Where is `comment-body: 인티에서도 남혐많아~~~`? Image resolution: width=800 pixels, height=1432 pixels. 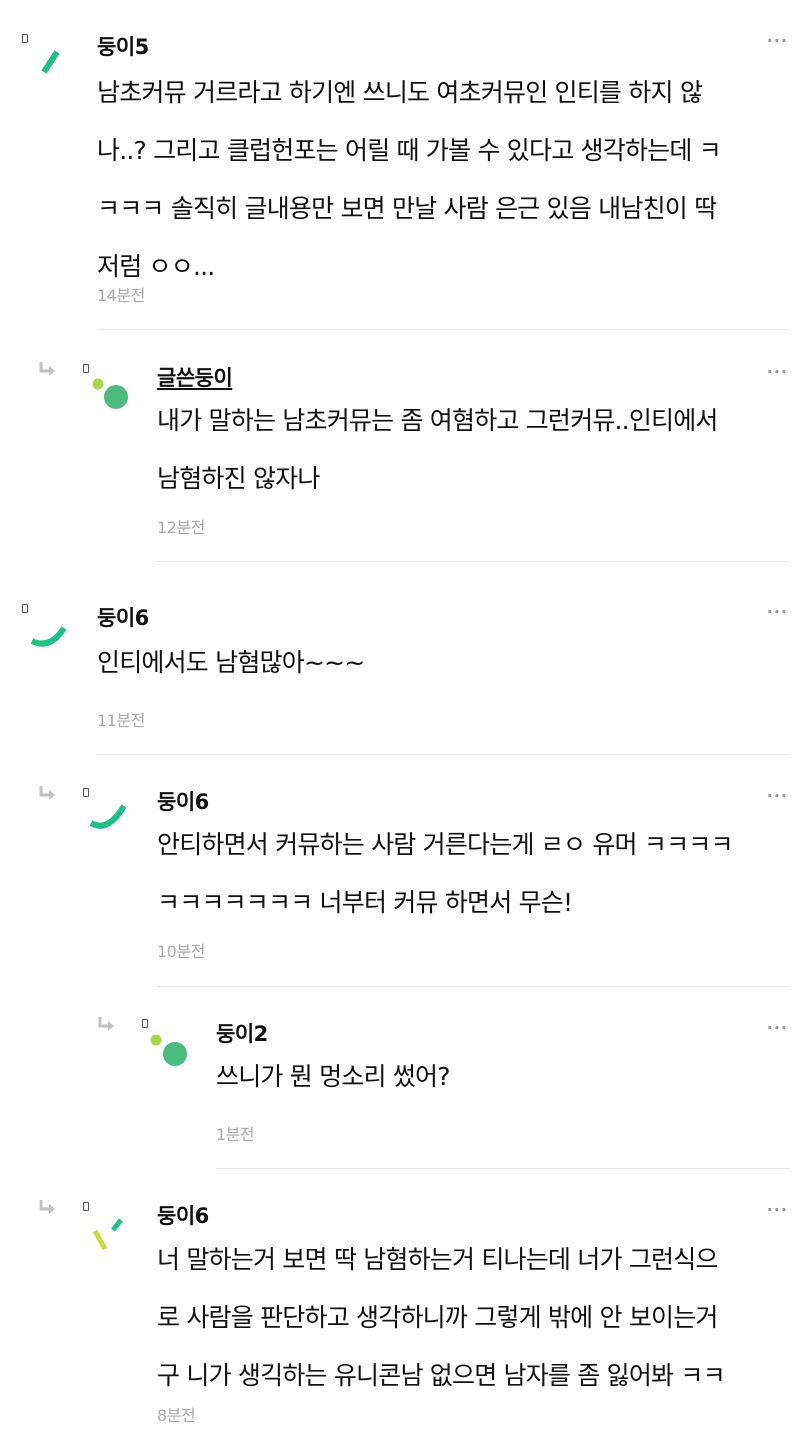 comment-body: 인티에서도 남혐많아~~~ is located at coordinates (231, 662).